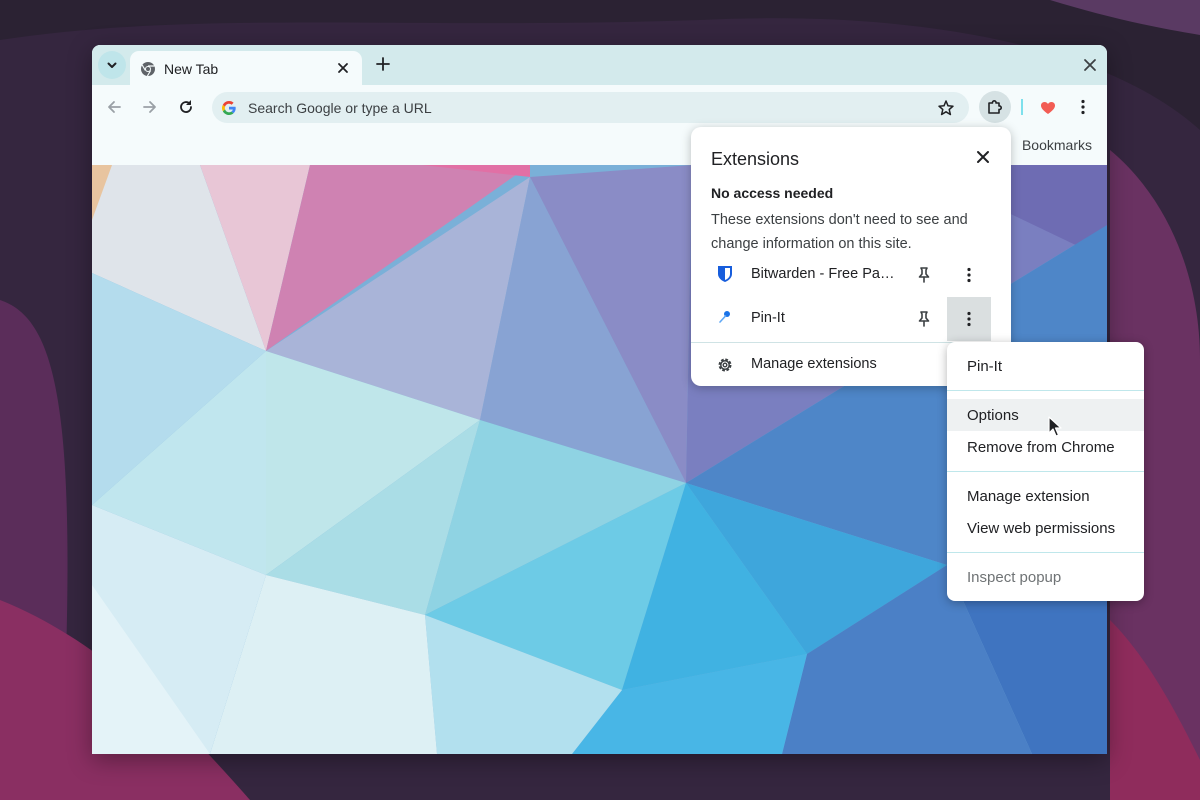 The height and width of the screenshot is (800, 1200). Describe the element at coordinates (599, 65) in the screenshot. I see `tab-strip: New Tab` at that location.